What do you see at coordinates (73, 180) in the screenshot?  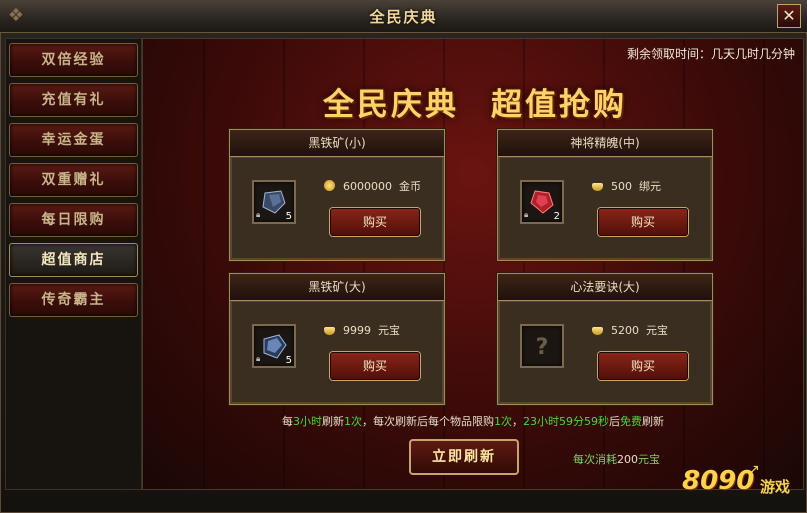 I see `sidebar-item-double-gift: 双重赠礼` at bounding box center [73, 180].